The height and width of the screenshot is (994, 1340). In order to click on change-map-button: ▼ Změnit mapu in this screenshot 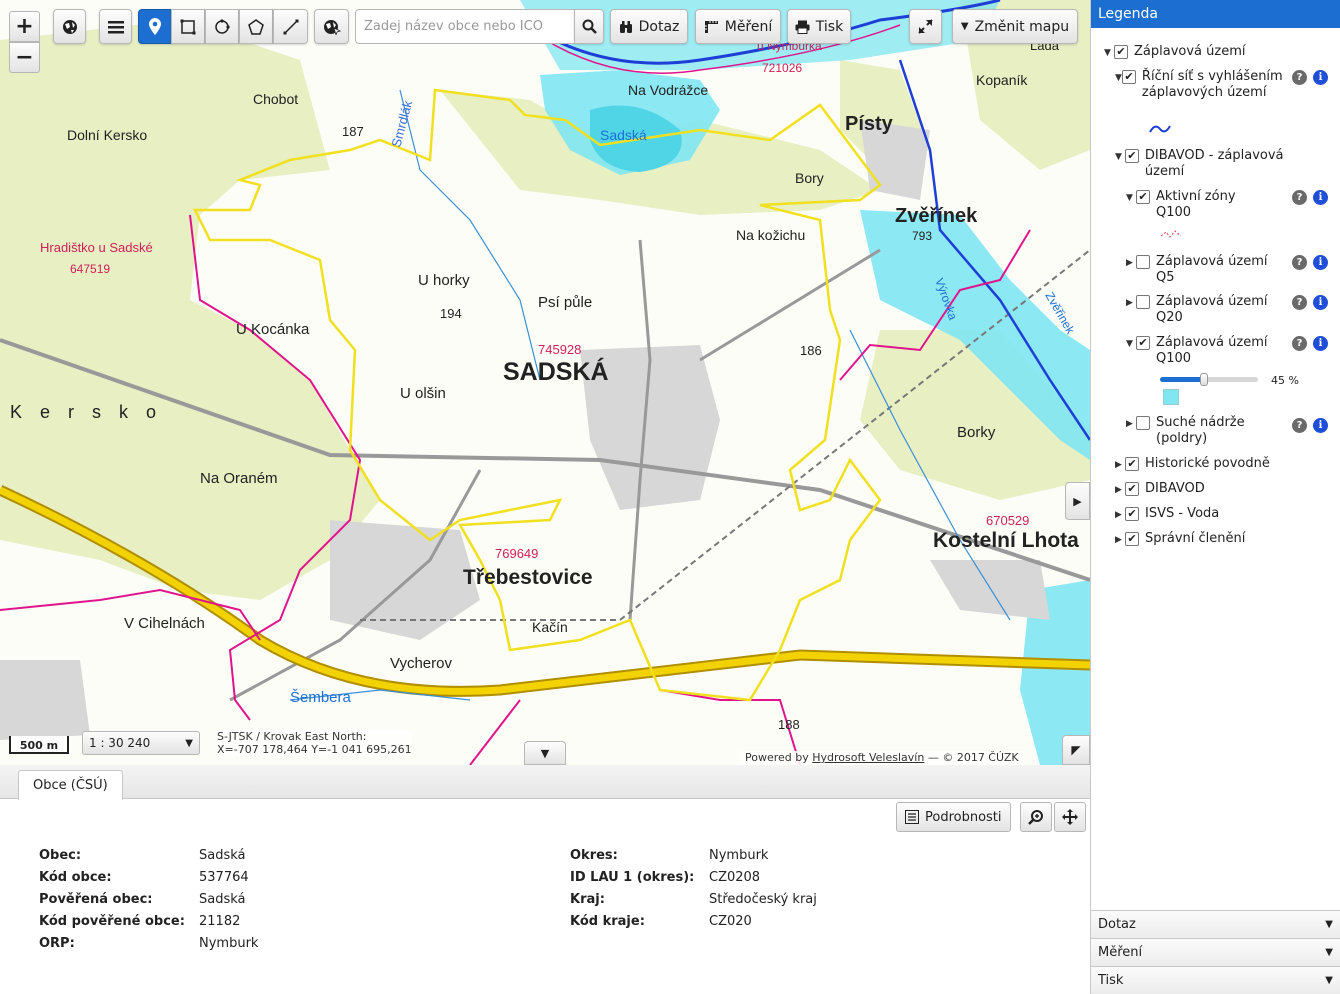, I will do `click(1015, 26)`.